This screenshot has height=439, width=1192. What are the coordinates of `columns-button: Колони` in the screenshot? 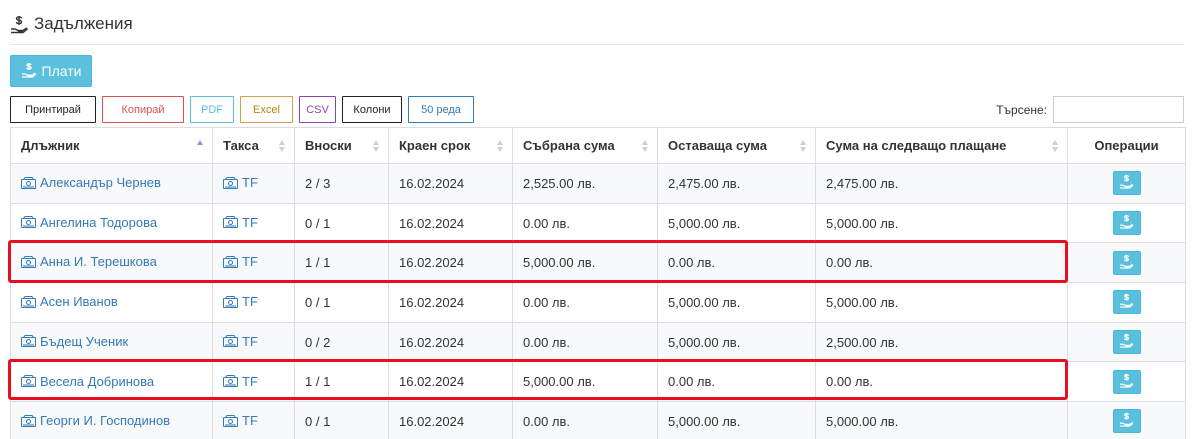 It's located at (372, 109).